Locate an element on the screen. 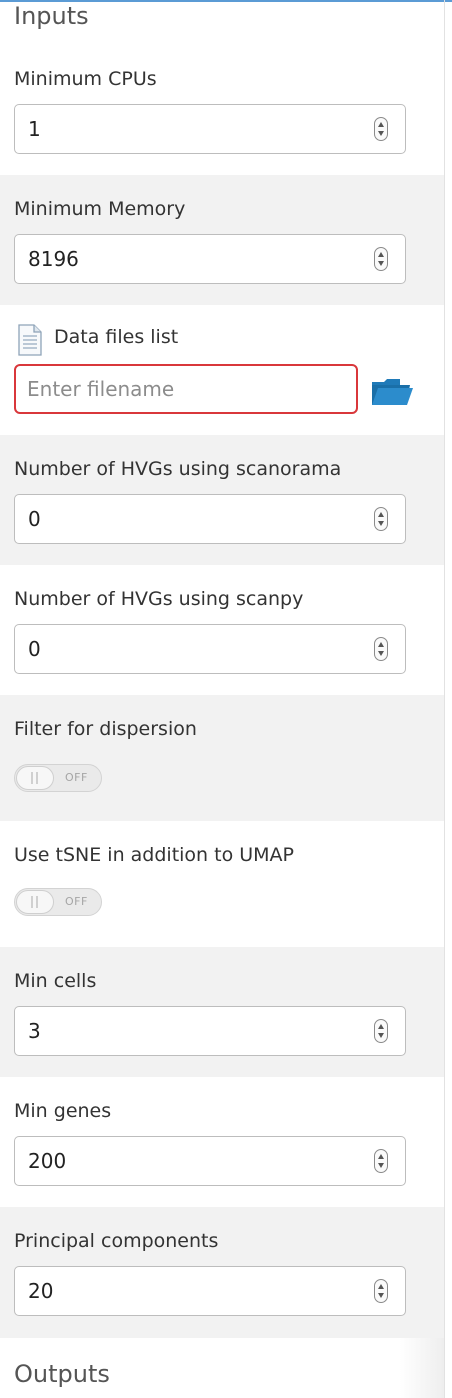  use-tsne-label: Use tSNE in addition to UMAP is located at coordinates (154, 855).